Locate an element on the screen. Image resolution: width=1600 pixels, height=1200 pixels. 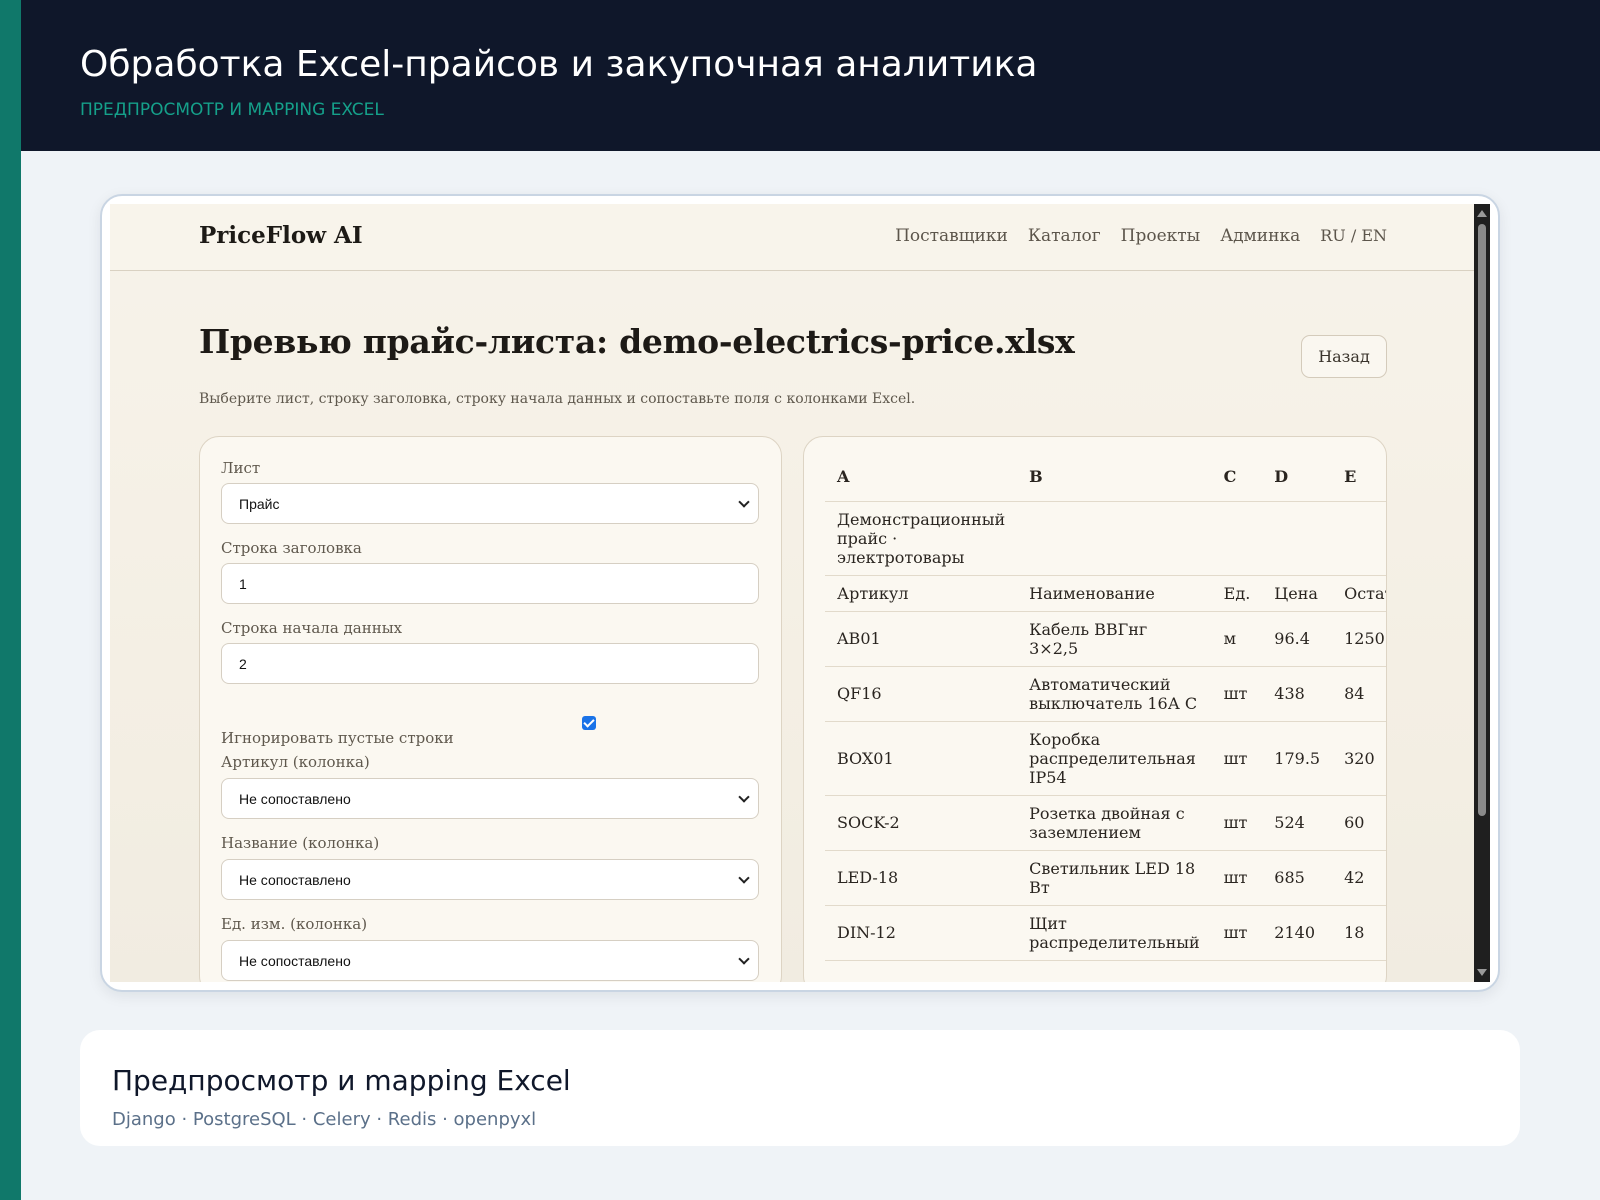
table-header-row: A B C D E is located at coordinates (1105, 477).